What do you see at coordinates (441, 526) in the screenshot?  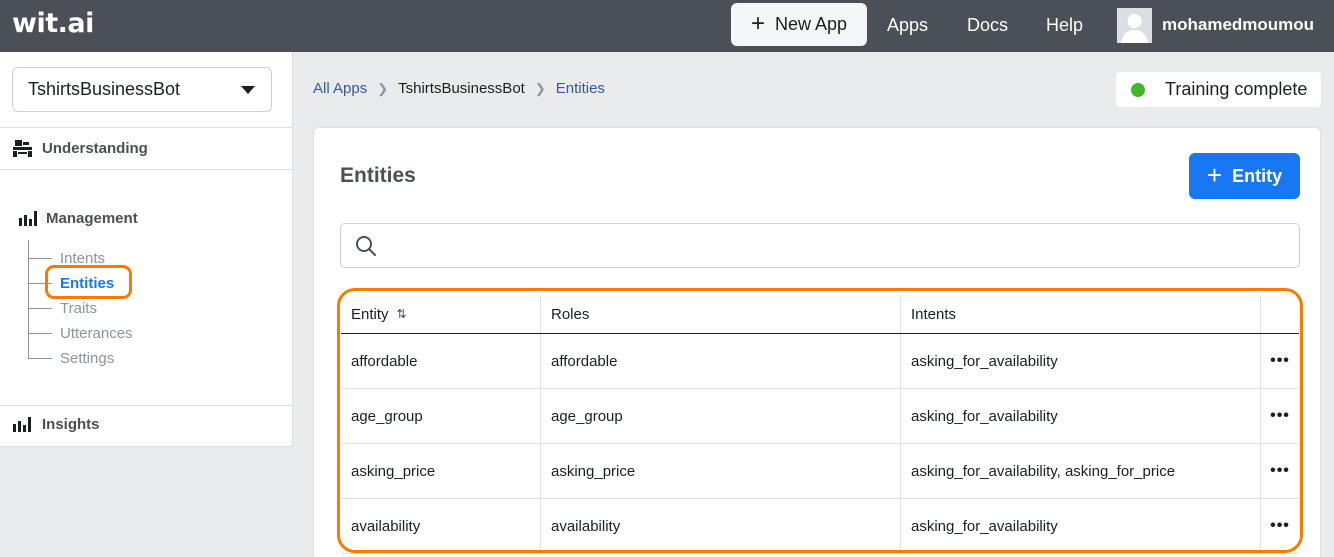 I see `entity-cell: availability` at bounding box center [441, 526].